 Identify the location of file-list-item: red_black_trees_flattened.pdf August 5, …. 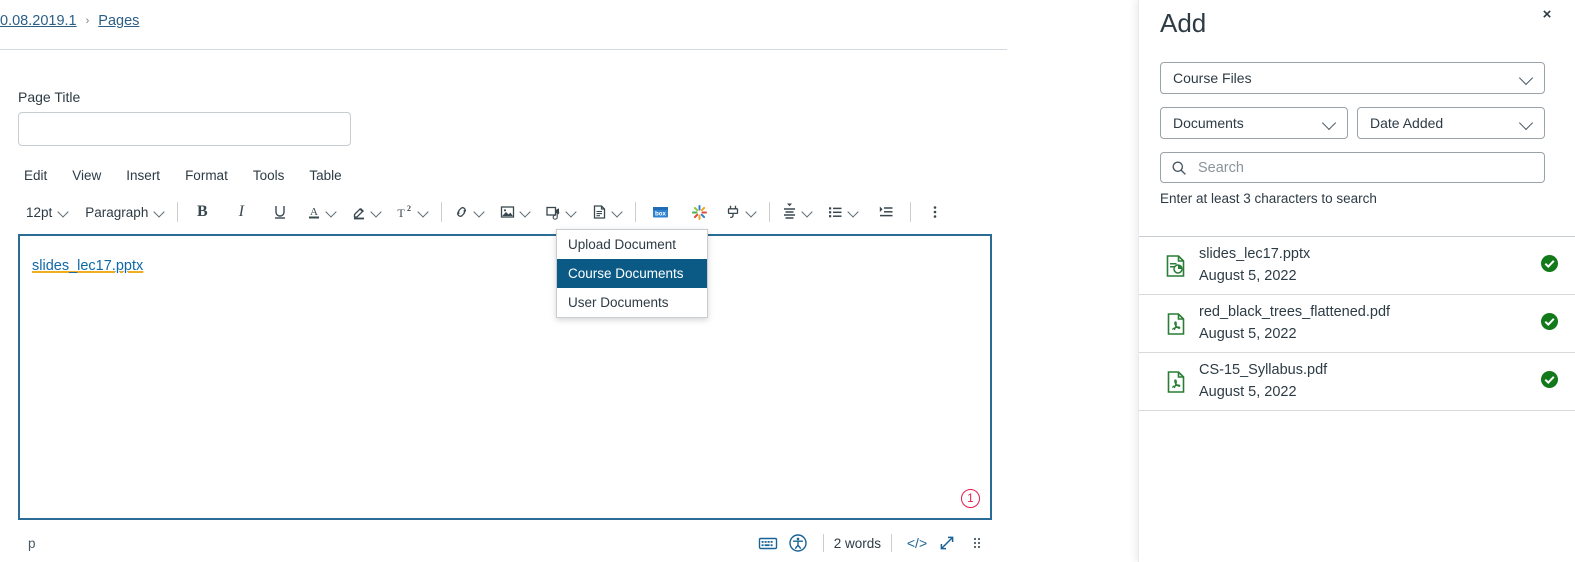
(1357, 324).